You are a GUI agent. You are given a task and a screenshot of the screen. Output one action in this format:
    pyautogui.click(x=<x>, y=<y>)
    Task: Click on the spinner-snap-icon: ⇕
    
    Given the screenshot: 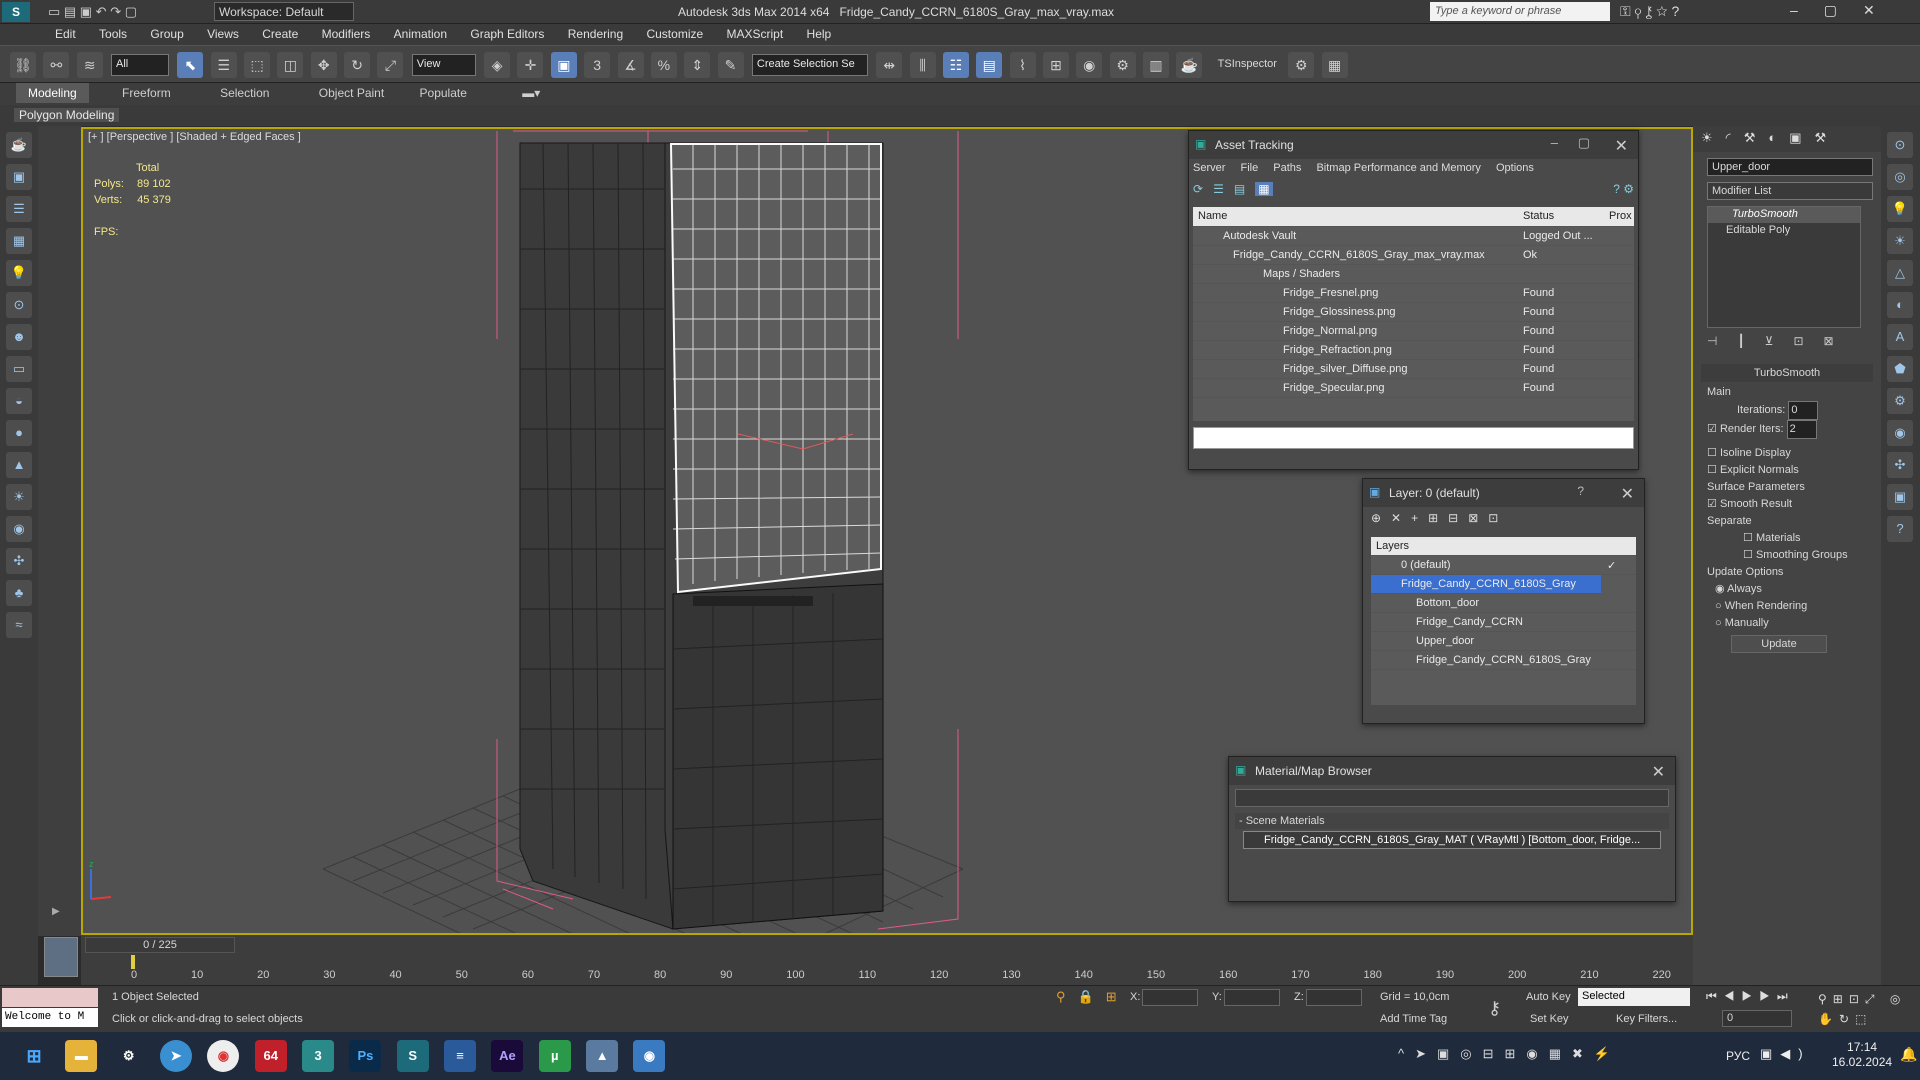 What is the action you would take?
    pyautogui.click(x=697, y=65)
    